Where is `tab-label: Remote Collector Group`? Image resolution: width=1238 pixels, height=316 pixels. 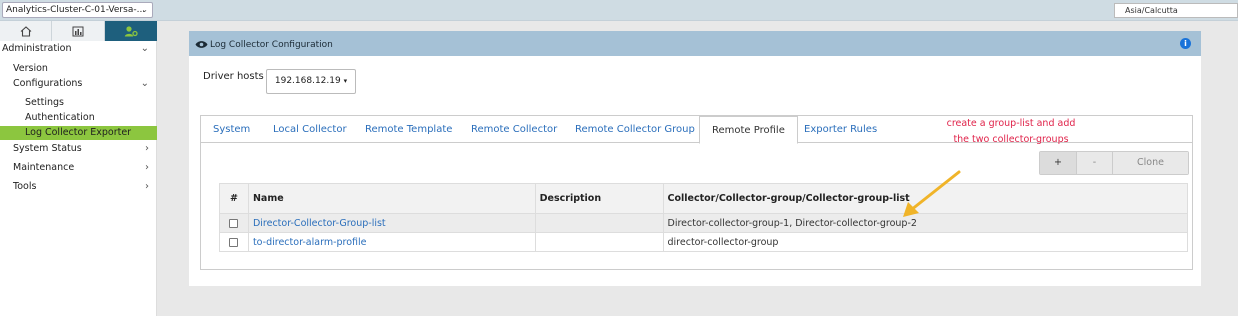
tab-label: Remote Collector Group is located at coordinates (635, 129).